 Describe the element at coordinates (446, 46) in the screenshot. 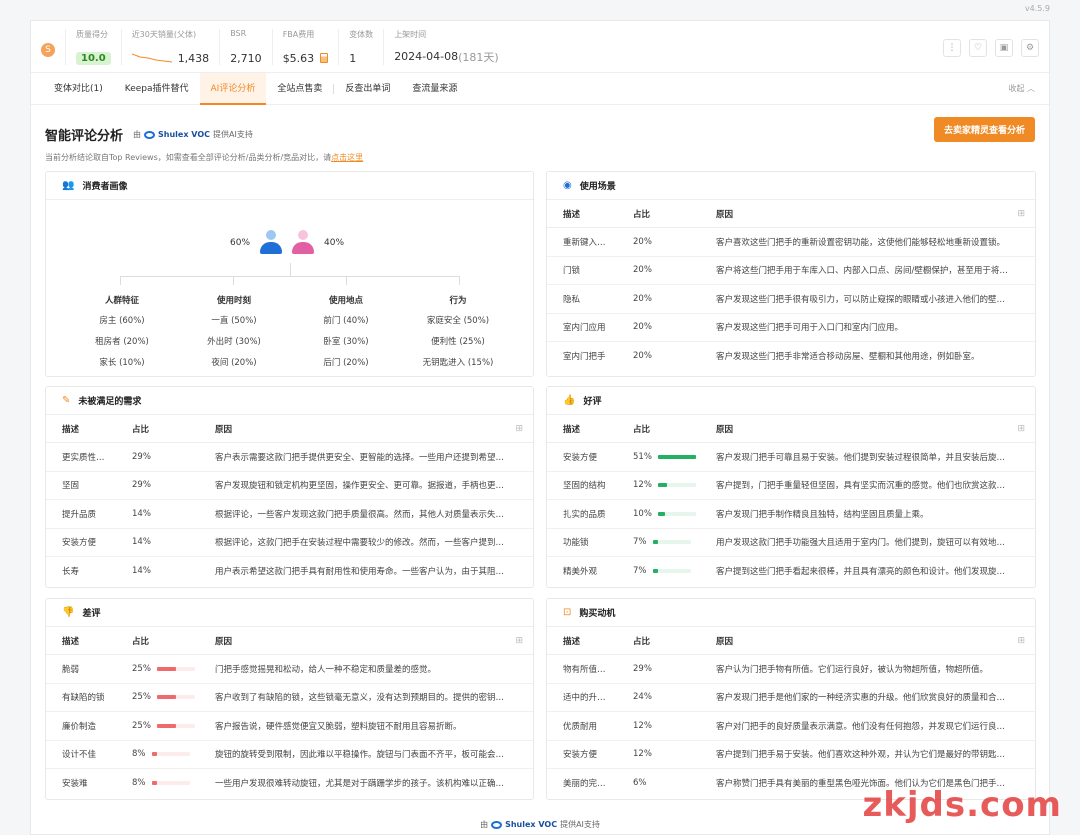

I see `stat-listed: 上架时间 2024-04-08 (181天)` at that location.